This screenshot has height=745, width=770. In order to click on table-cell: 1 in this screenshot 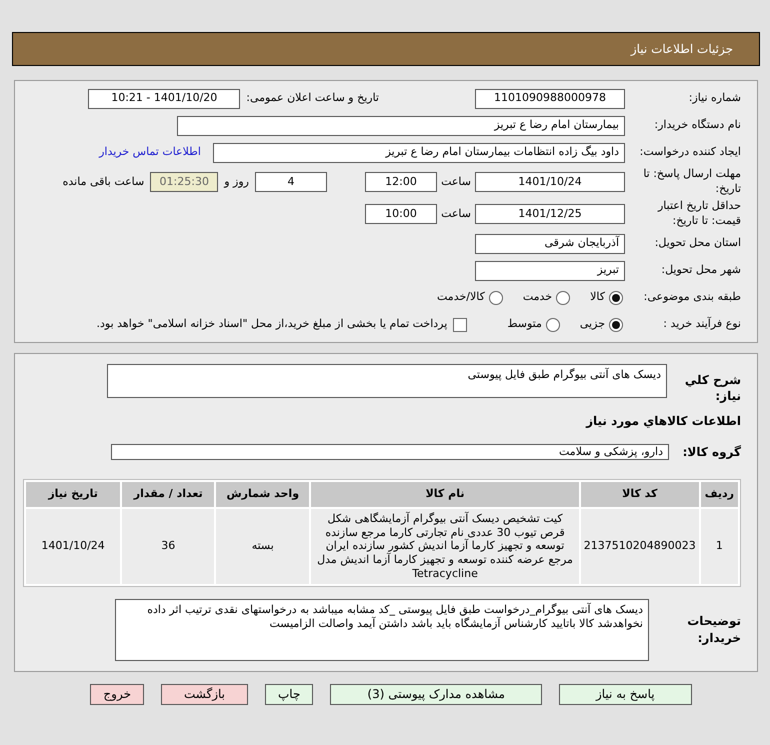, I will do `click(719, 546)`.